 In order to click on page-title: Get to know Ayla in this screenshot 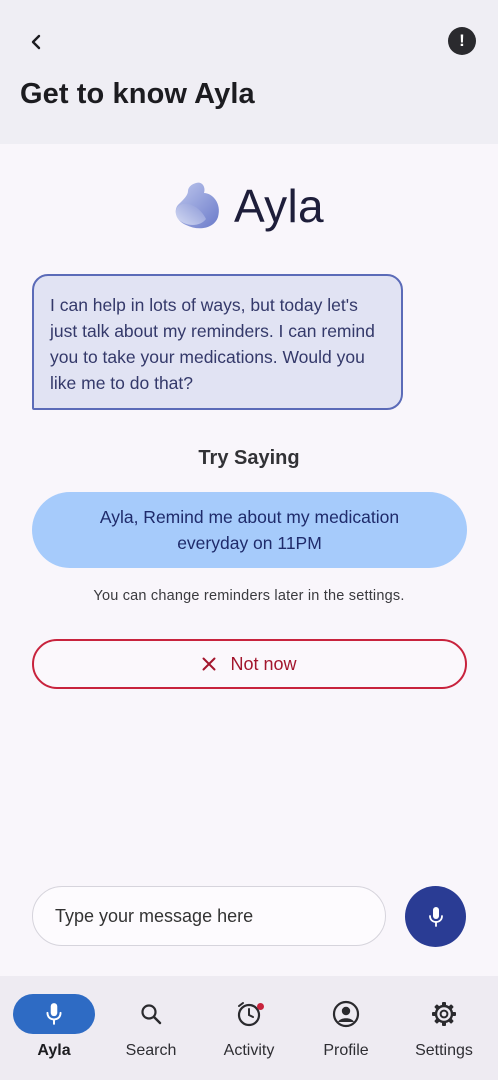, I will do `click(137, 94)`.